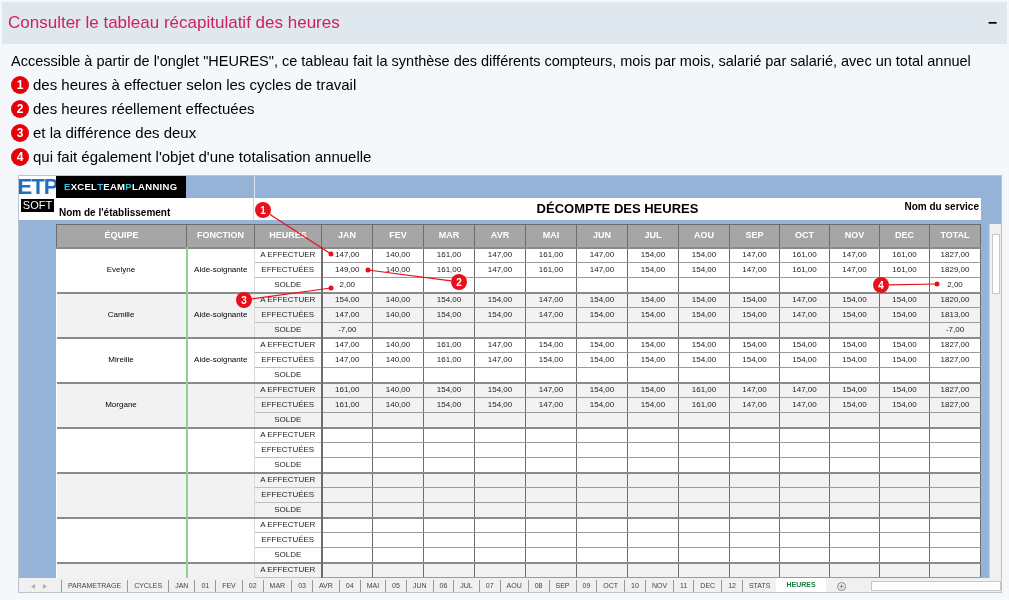 The width and height of the screenshot is (1009, 600). Describe the element at coordinates (115, 212) in the screenshot. I see `establishment-name: Nom de l'établissement` at that location.